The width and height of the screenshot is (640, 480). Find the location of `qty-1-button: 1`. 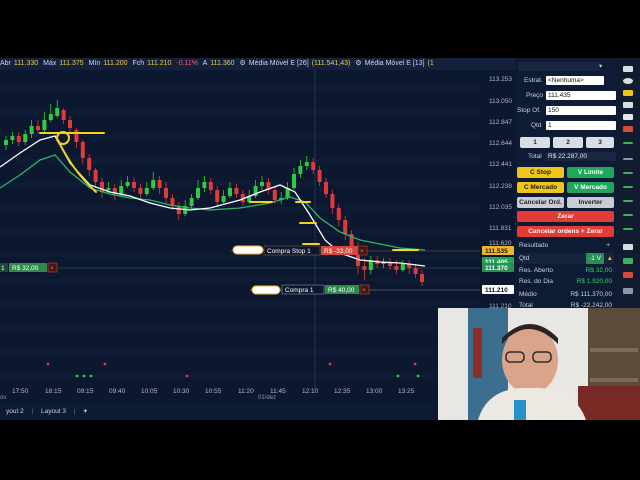

qty-1-button: 1 is located at coordinates (535, 142).